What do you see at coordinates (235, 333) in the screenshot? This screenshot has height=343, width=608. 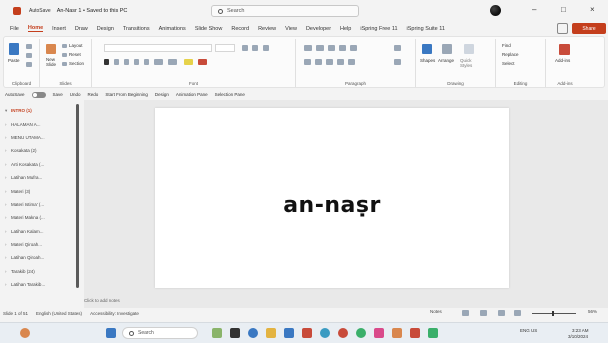 I see `task-view-icon` at bounding box center [235, 333].